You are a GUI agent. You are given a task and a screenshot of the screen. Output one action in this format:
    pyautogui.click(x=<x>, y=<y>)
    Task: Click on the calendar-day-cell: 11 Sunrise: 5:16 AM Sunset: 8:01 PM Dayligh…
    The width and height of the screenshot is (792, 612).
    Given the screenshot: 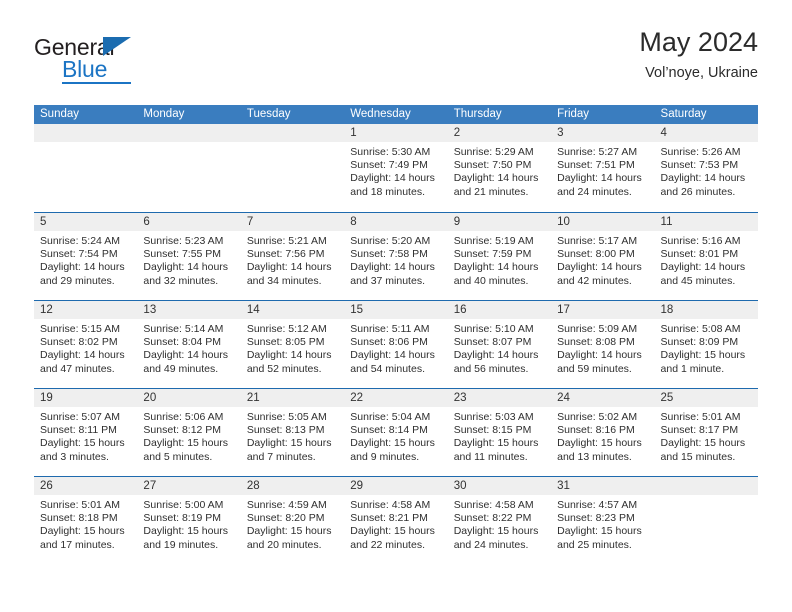 What is the action you would take?
    pyautogui.click(x=706, y=256)
    